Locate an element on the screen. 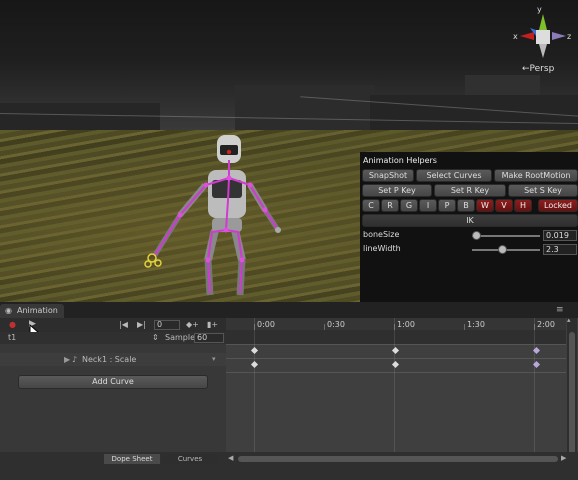  toggle-g-button: G is located at coordinates (409, 205).